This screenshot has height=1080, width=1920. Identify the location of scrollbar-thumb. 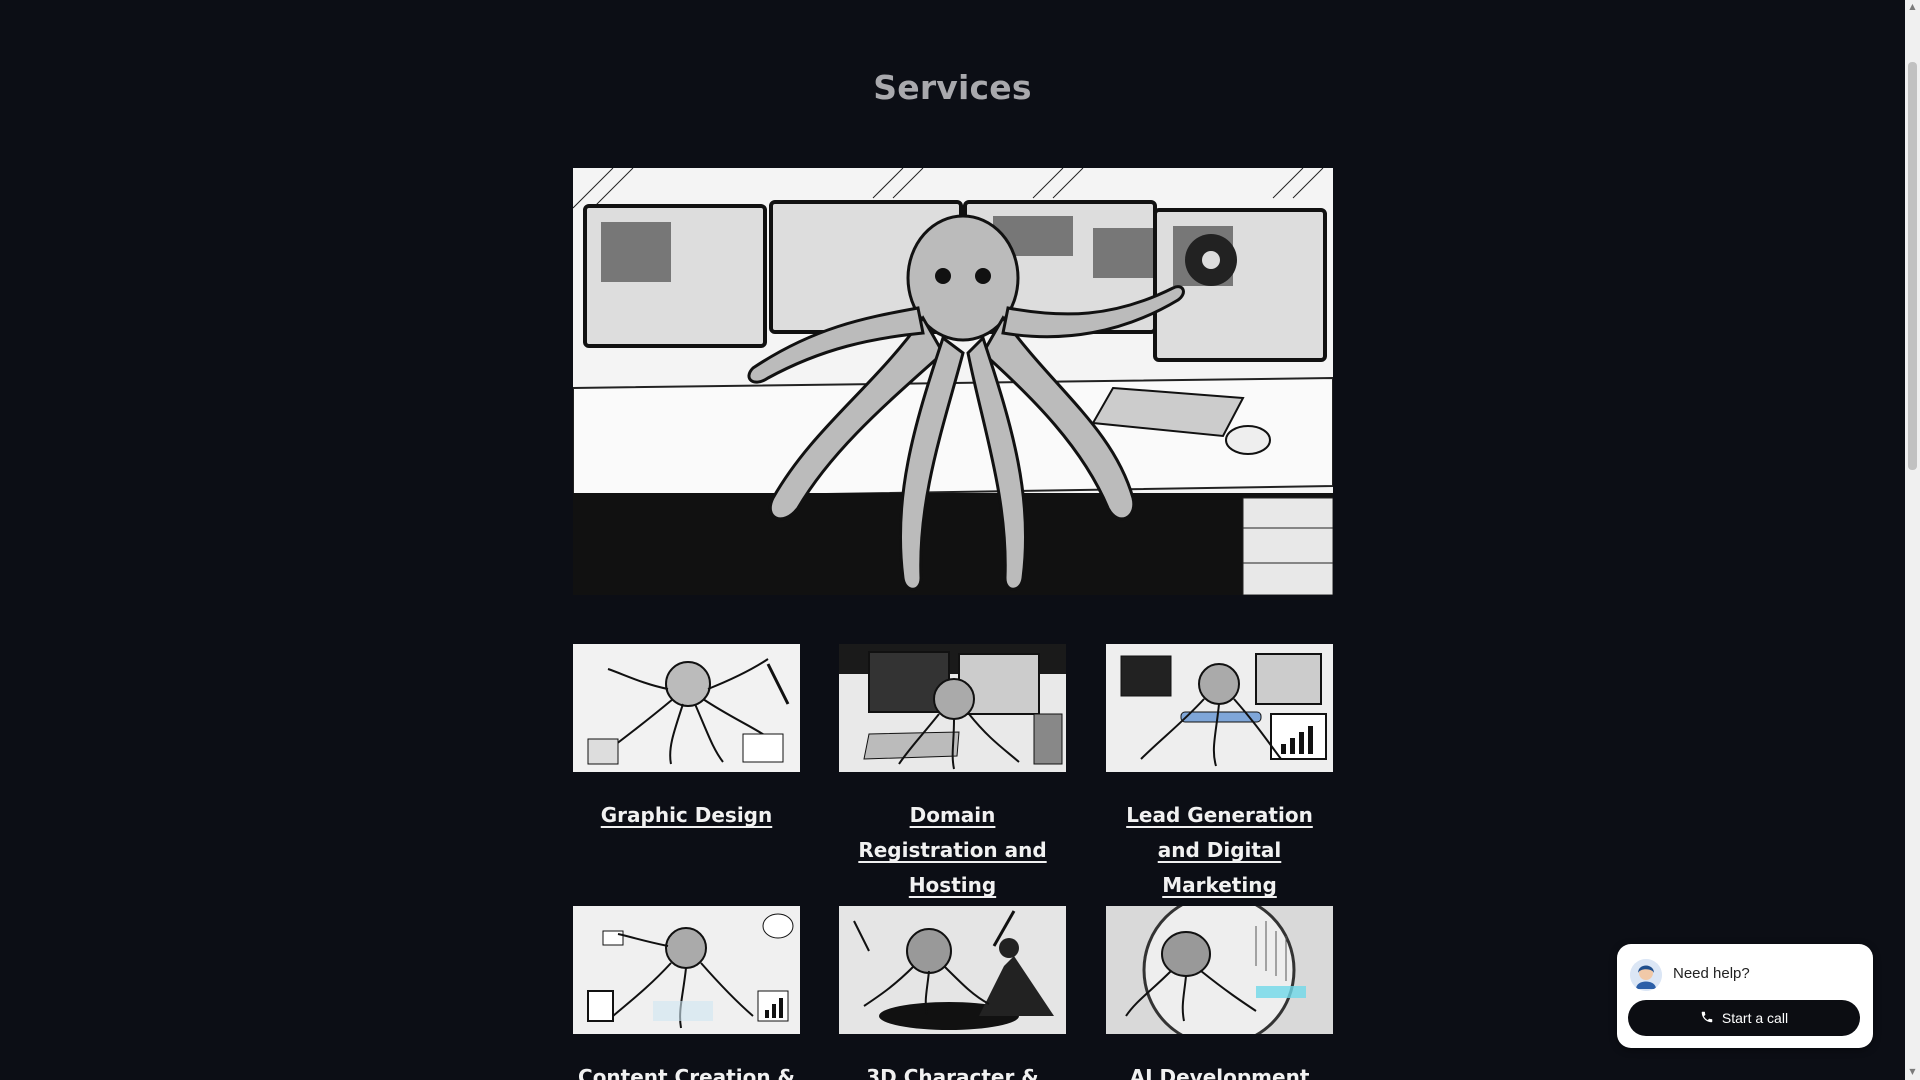
(1912, 266).